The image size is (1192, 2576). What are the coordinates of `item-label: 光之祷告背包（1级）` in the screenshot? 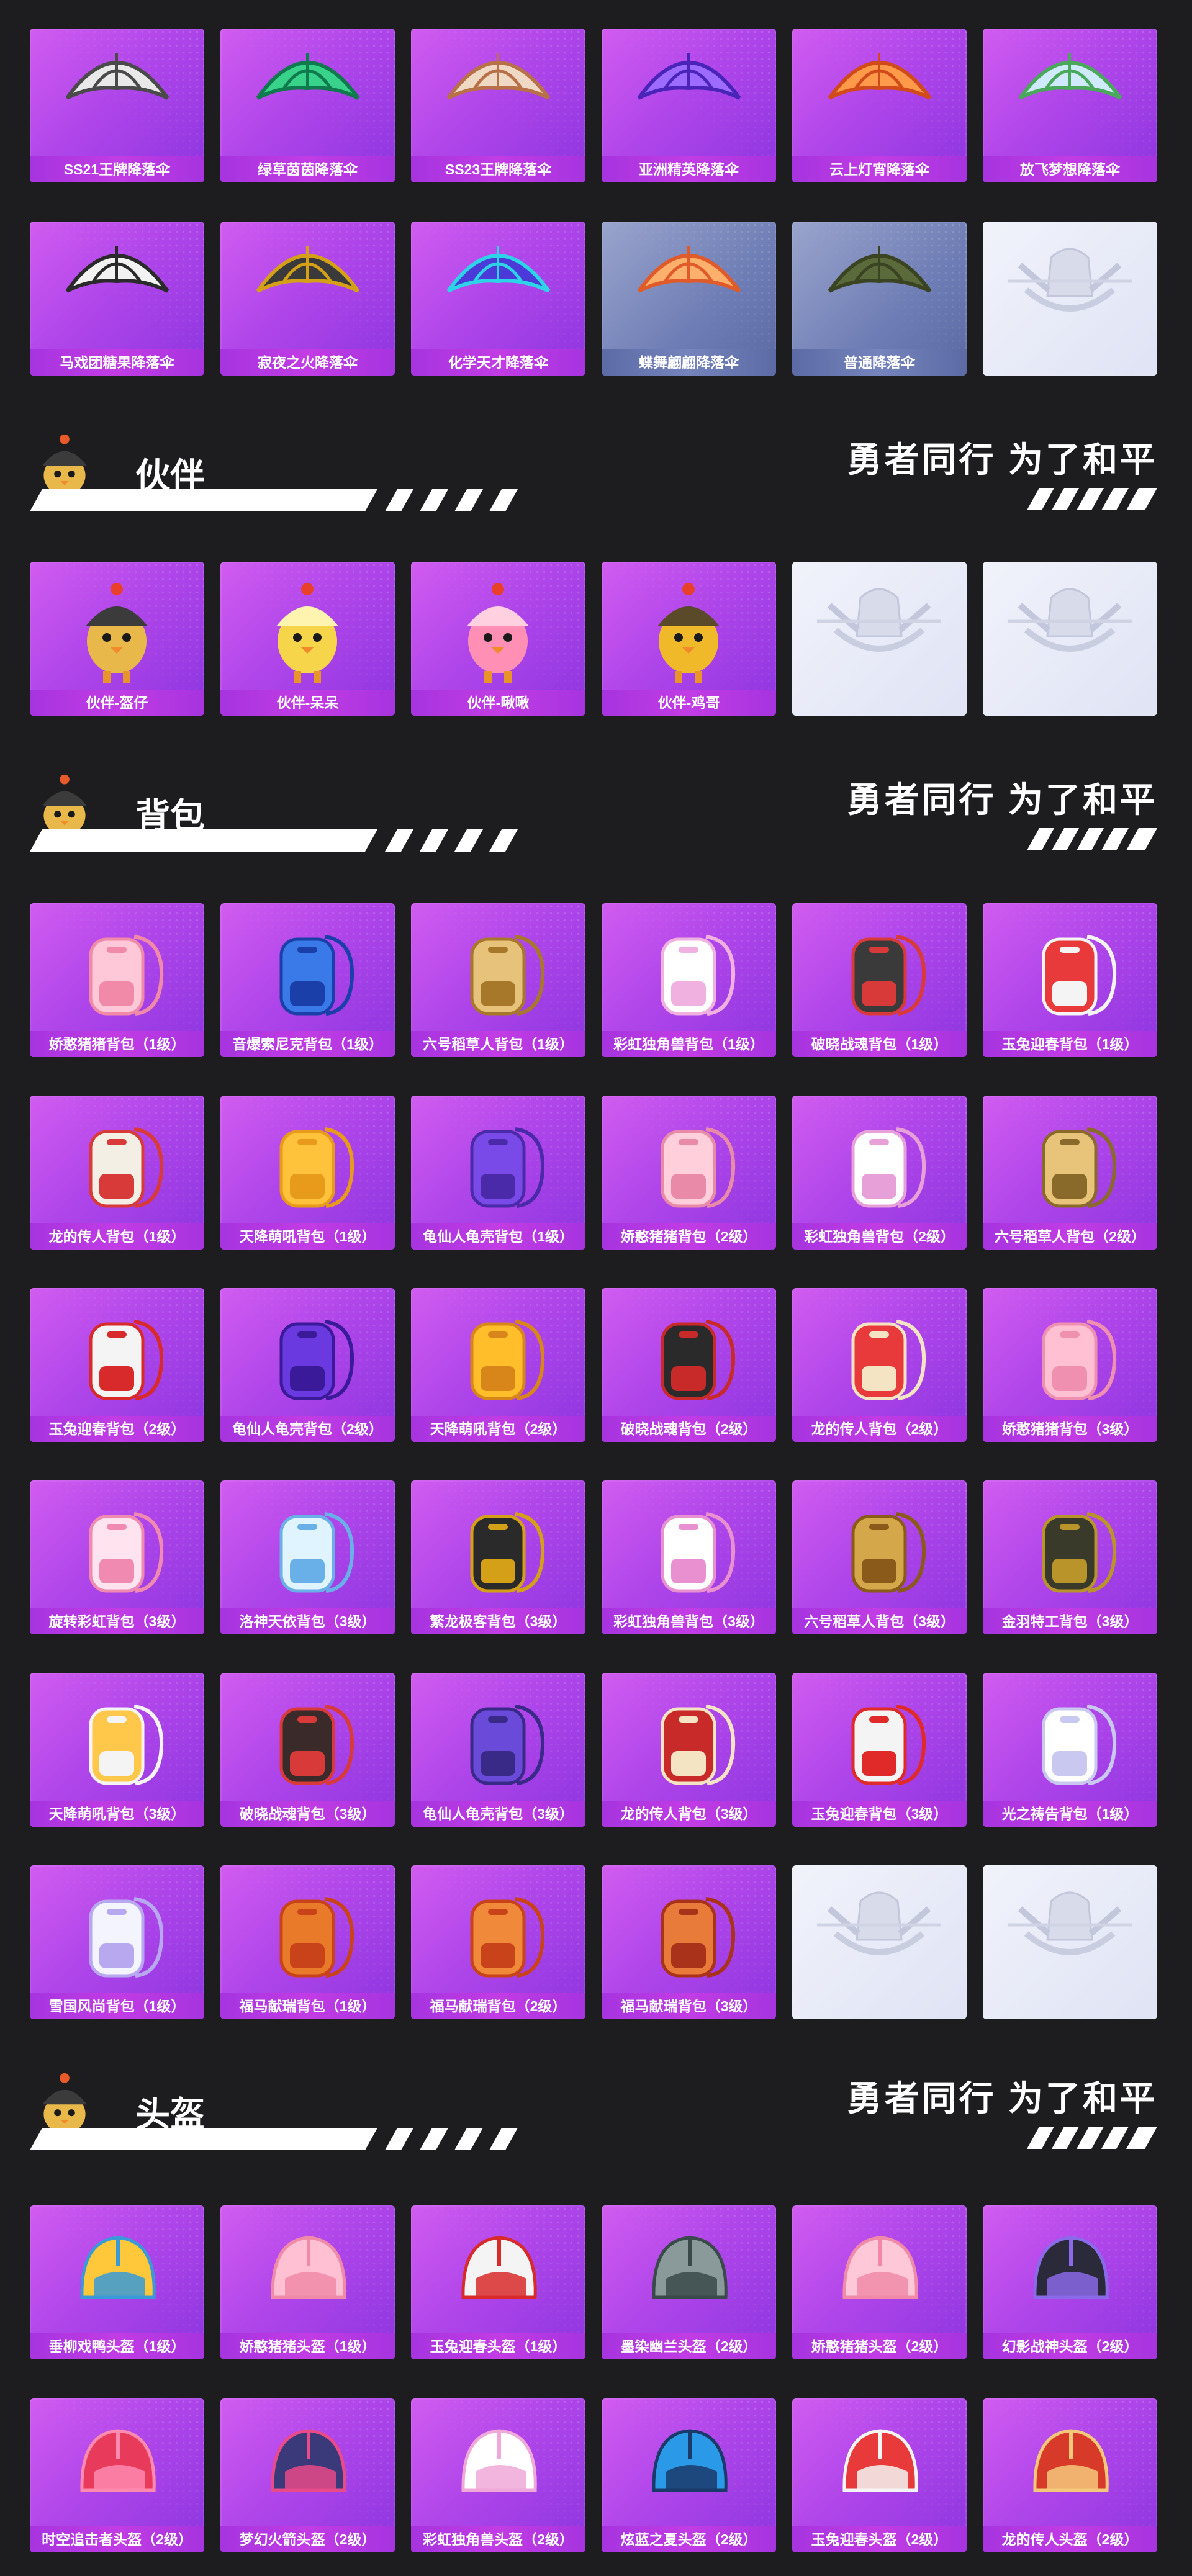 It's located at (1070, 1814).